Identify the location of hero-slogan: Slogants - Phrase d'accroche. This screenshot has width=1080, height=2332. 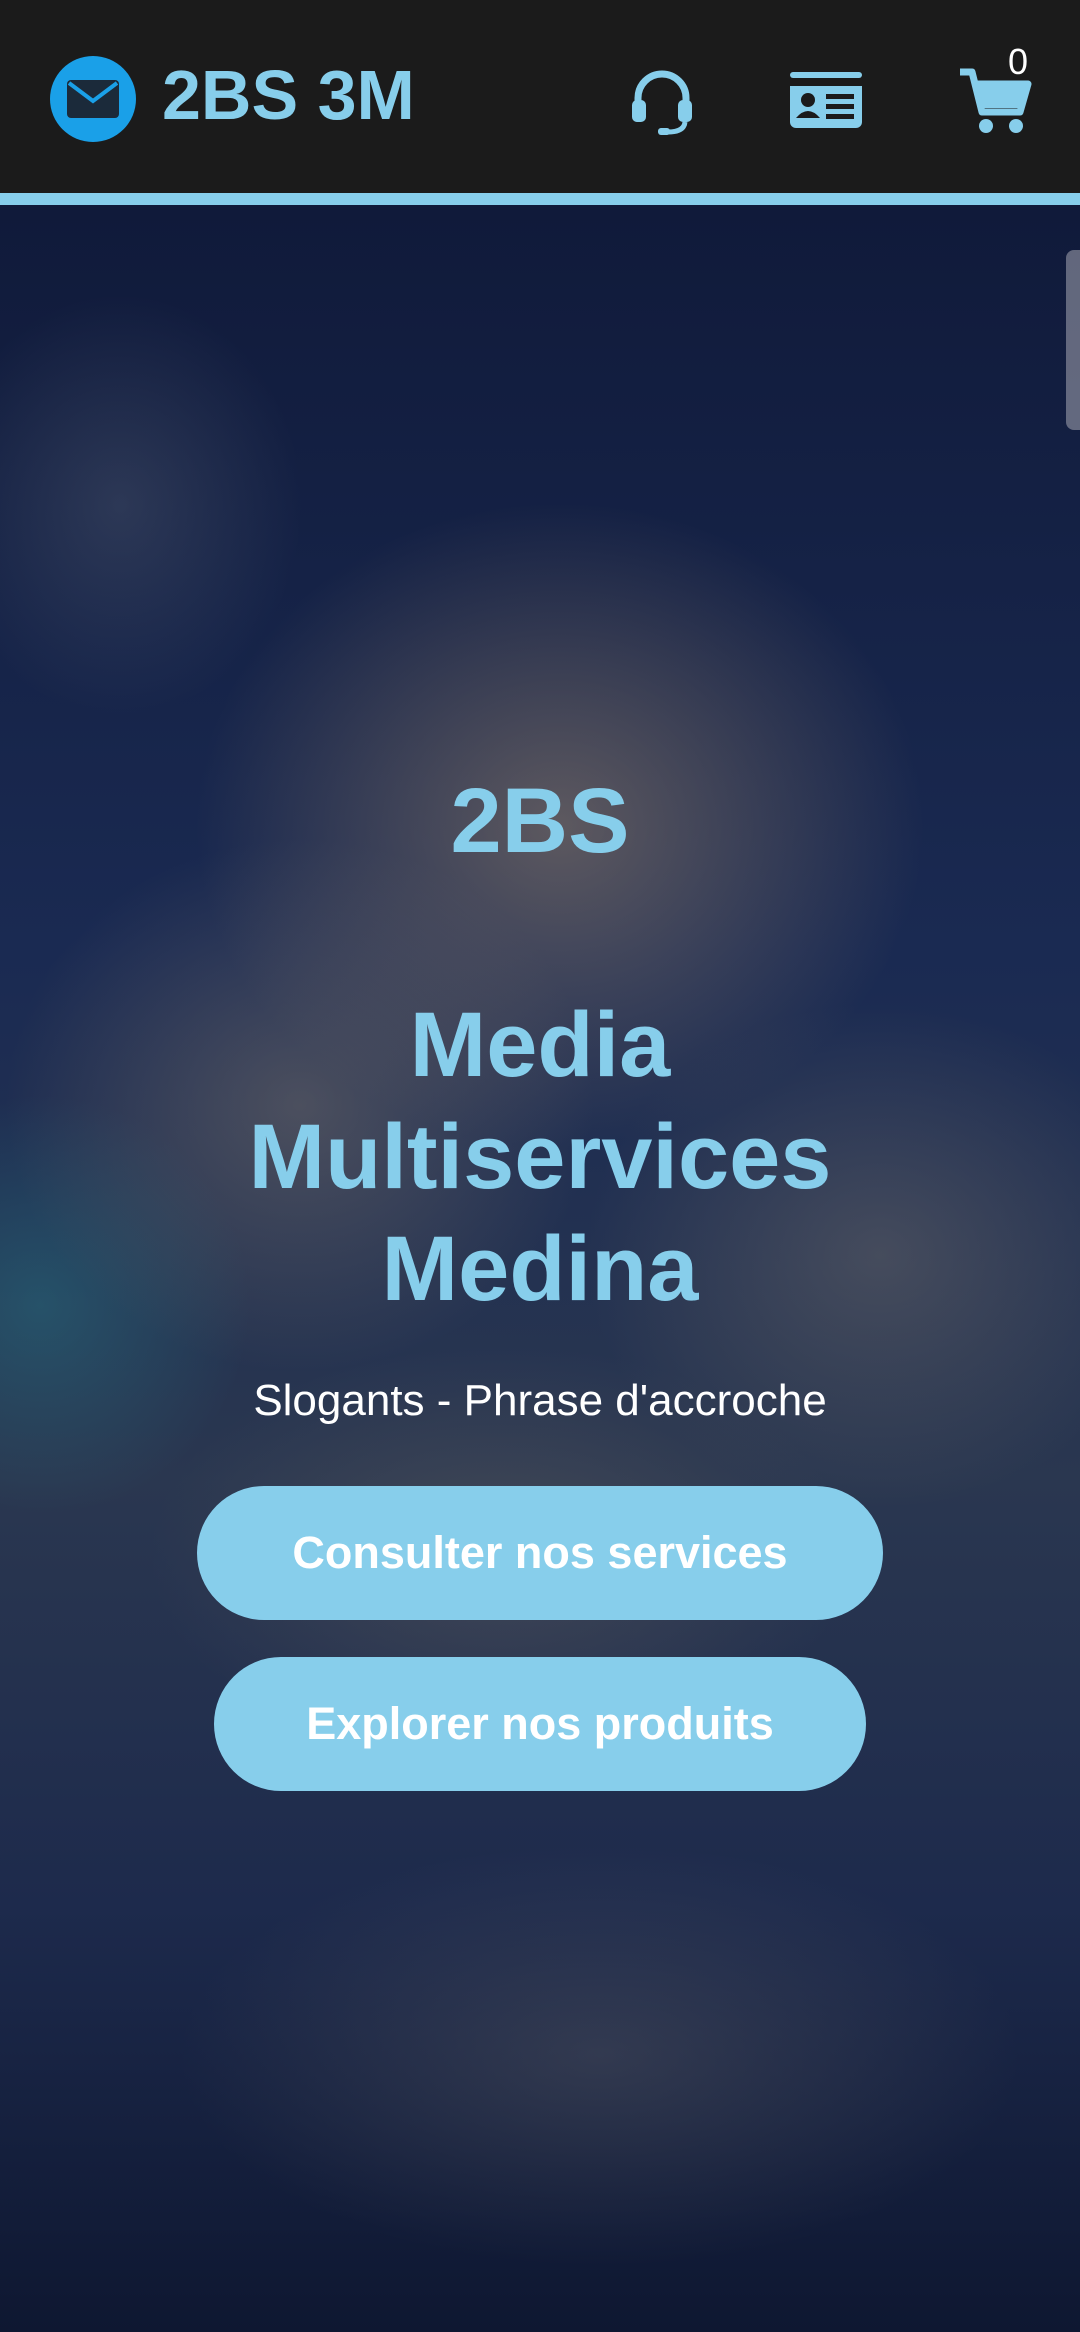
(540, 1400).